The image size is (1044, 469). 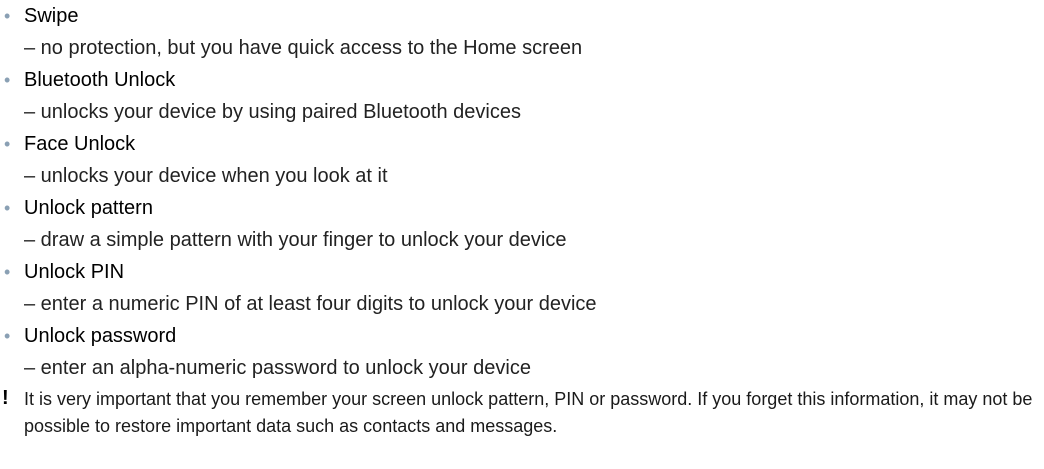 What do you see at coordinates (88, 208) in the screenshot?
I see `item-term: Unlock pattern` at bounding box center [88, 208].